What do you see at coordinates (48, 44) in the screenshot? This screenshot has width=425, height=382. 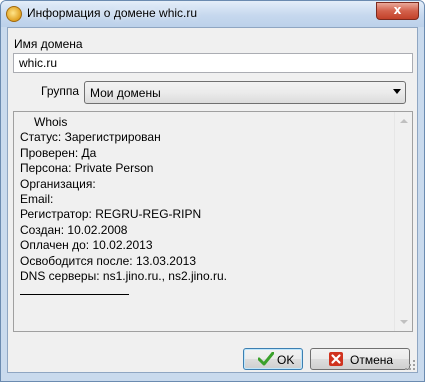 I see `domain-name-label: Имя домена` at bounding box center [48, 44].